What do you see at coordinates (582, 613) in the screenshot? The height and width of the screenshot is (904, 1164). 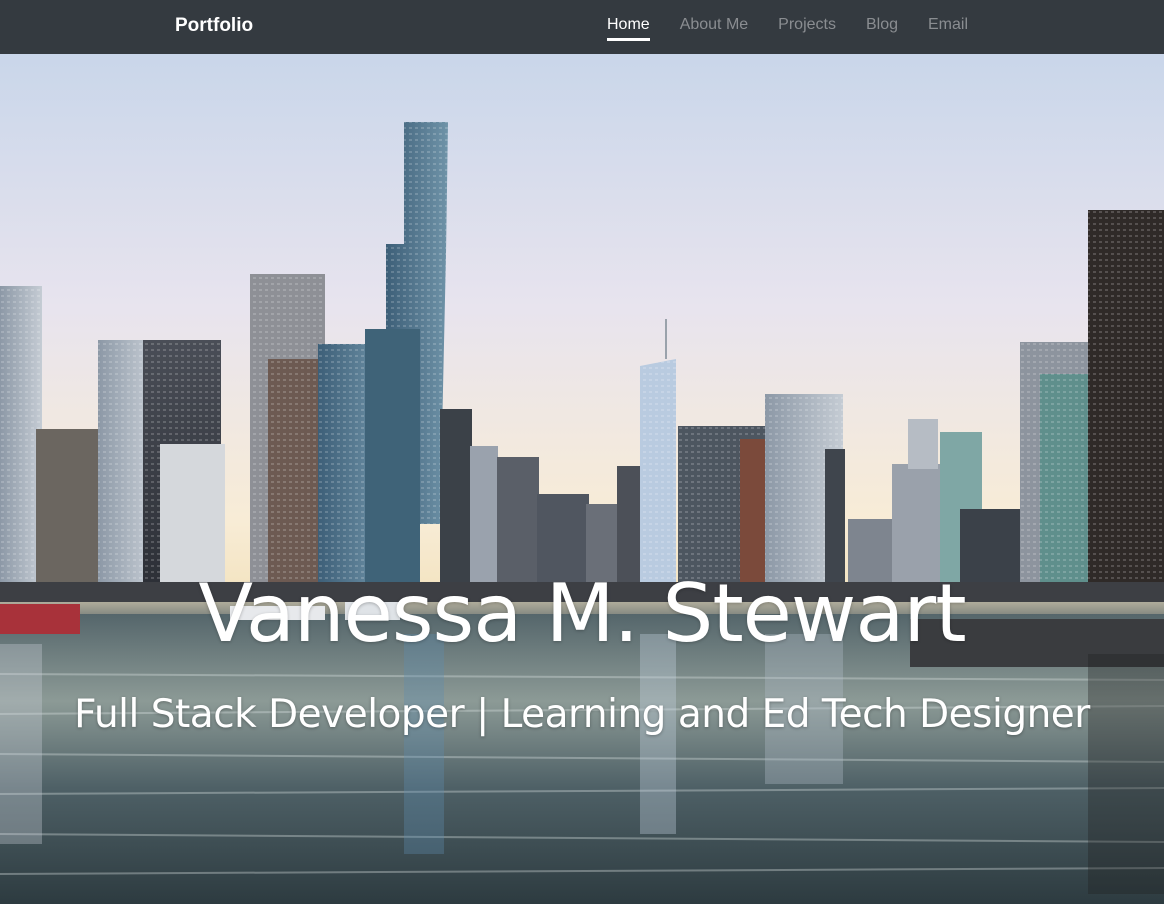 I see `hero-title: Vanessa M. Stewart` at bounding box center [582, 613].